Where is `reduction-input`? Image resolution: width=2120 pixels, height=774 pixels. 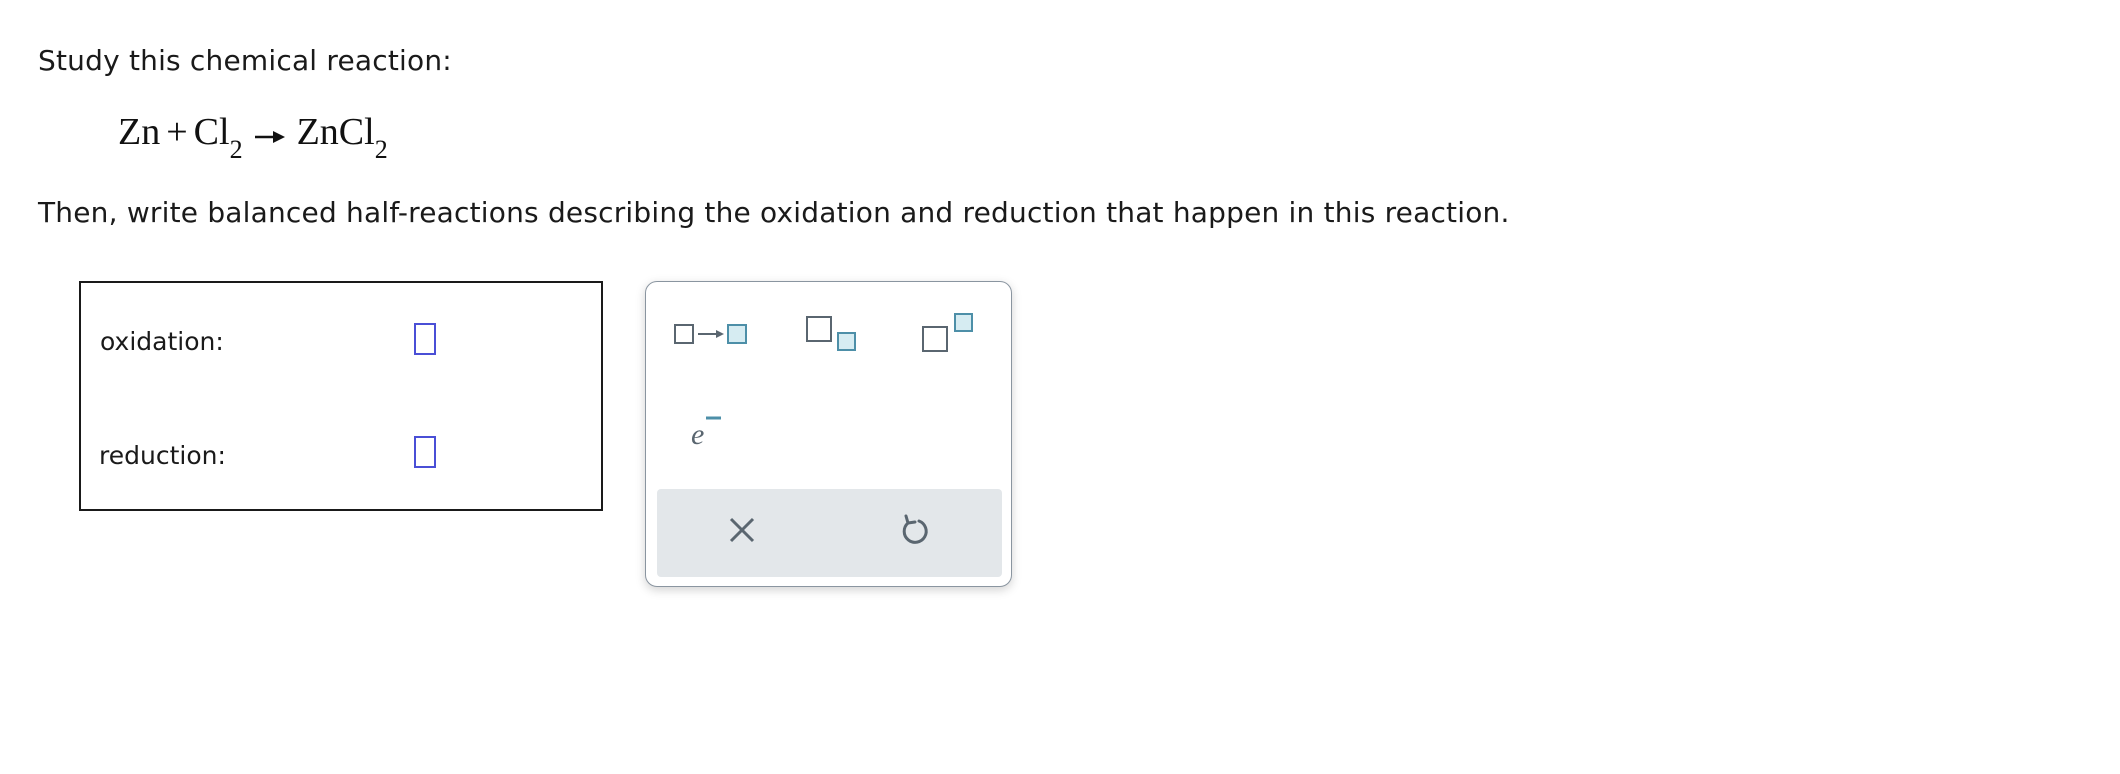 reduction-input is located at coordinates (425, 452).